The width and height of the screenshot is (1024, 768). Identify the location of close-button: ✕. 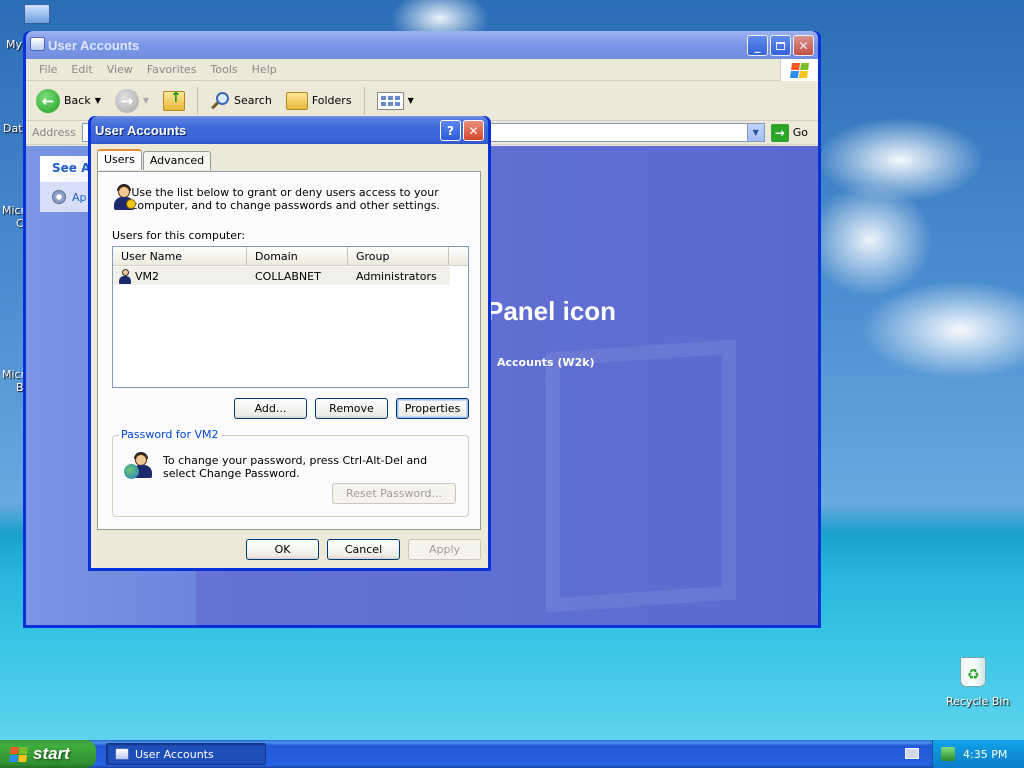
(803, 45).